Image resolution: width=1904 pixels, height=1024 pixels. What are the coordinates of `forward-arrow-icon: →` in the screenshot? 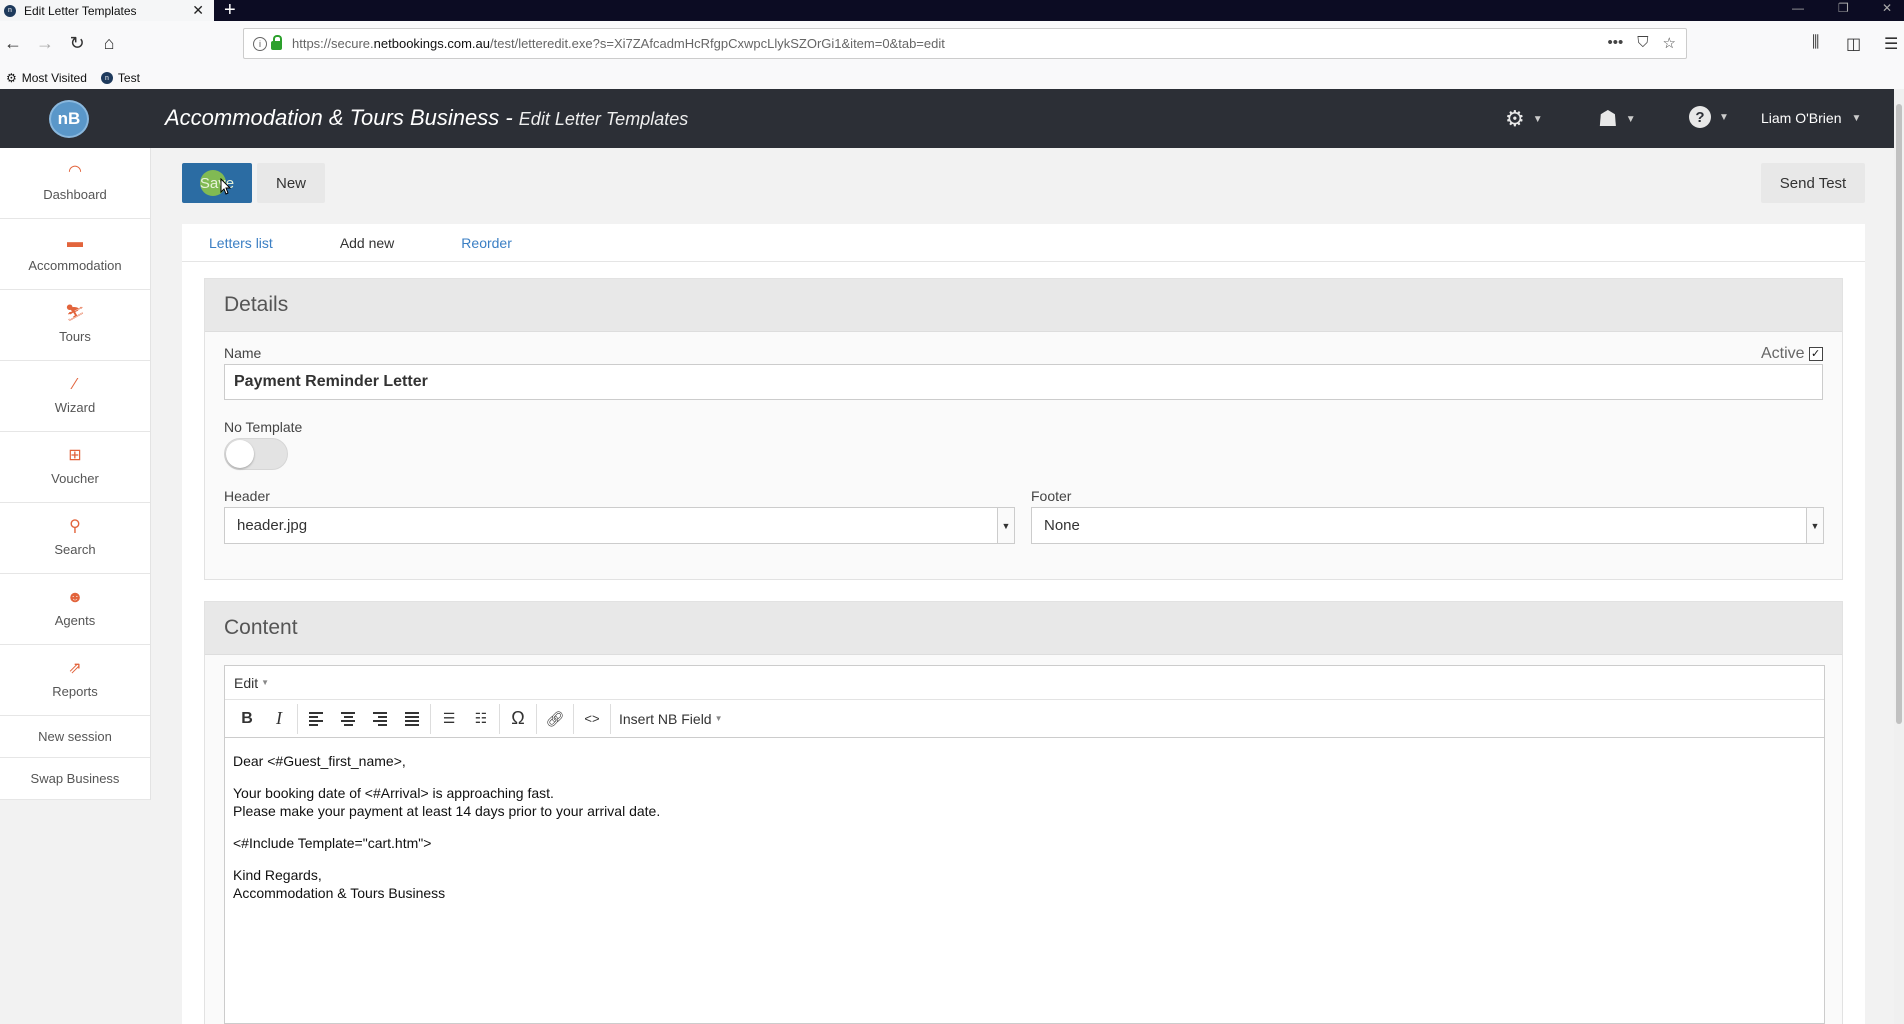 It's located at (45, 43).